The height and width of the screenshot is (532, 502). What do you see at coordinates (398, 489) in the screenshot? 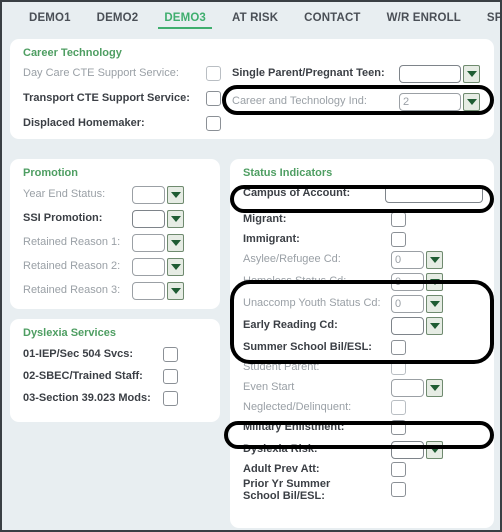
I see `checkbox-prior-yr-summer-school-bil-esl` at bounding box center [398, 489].